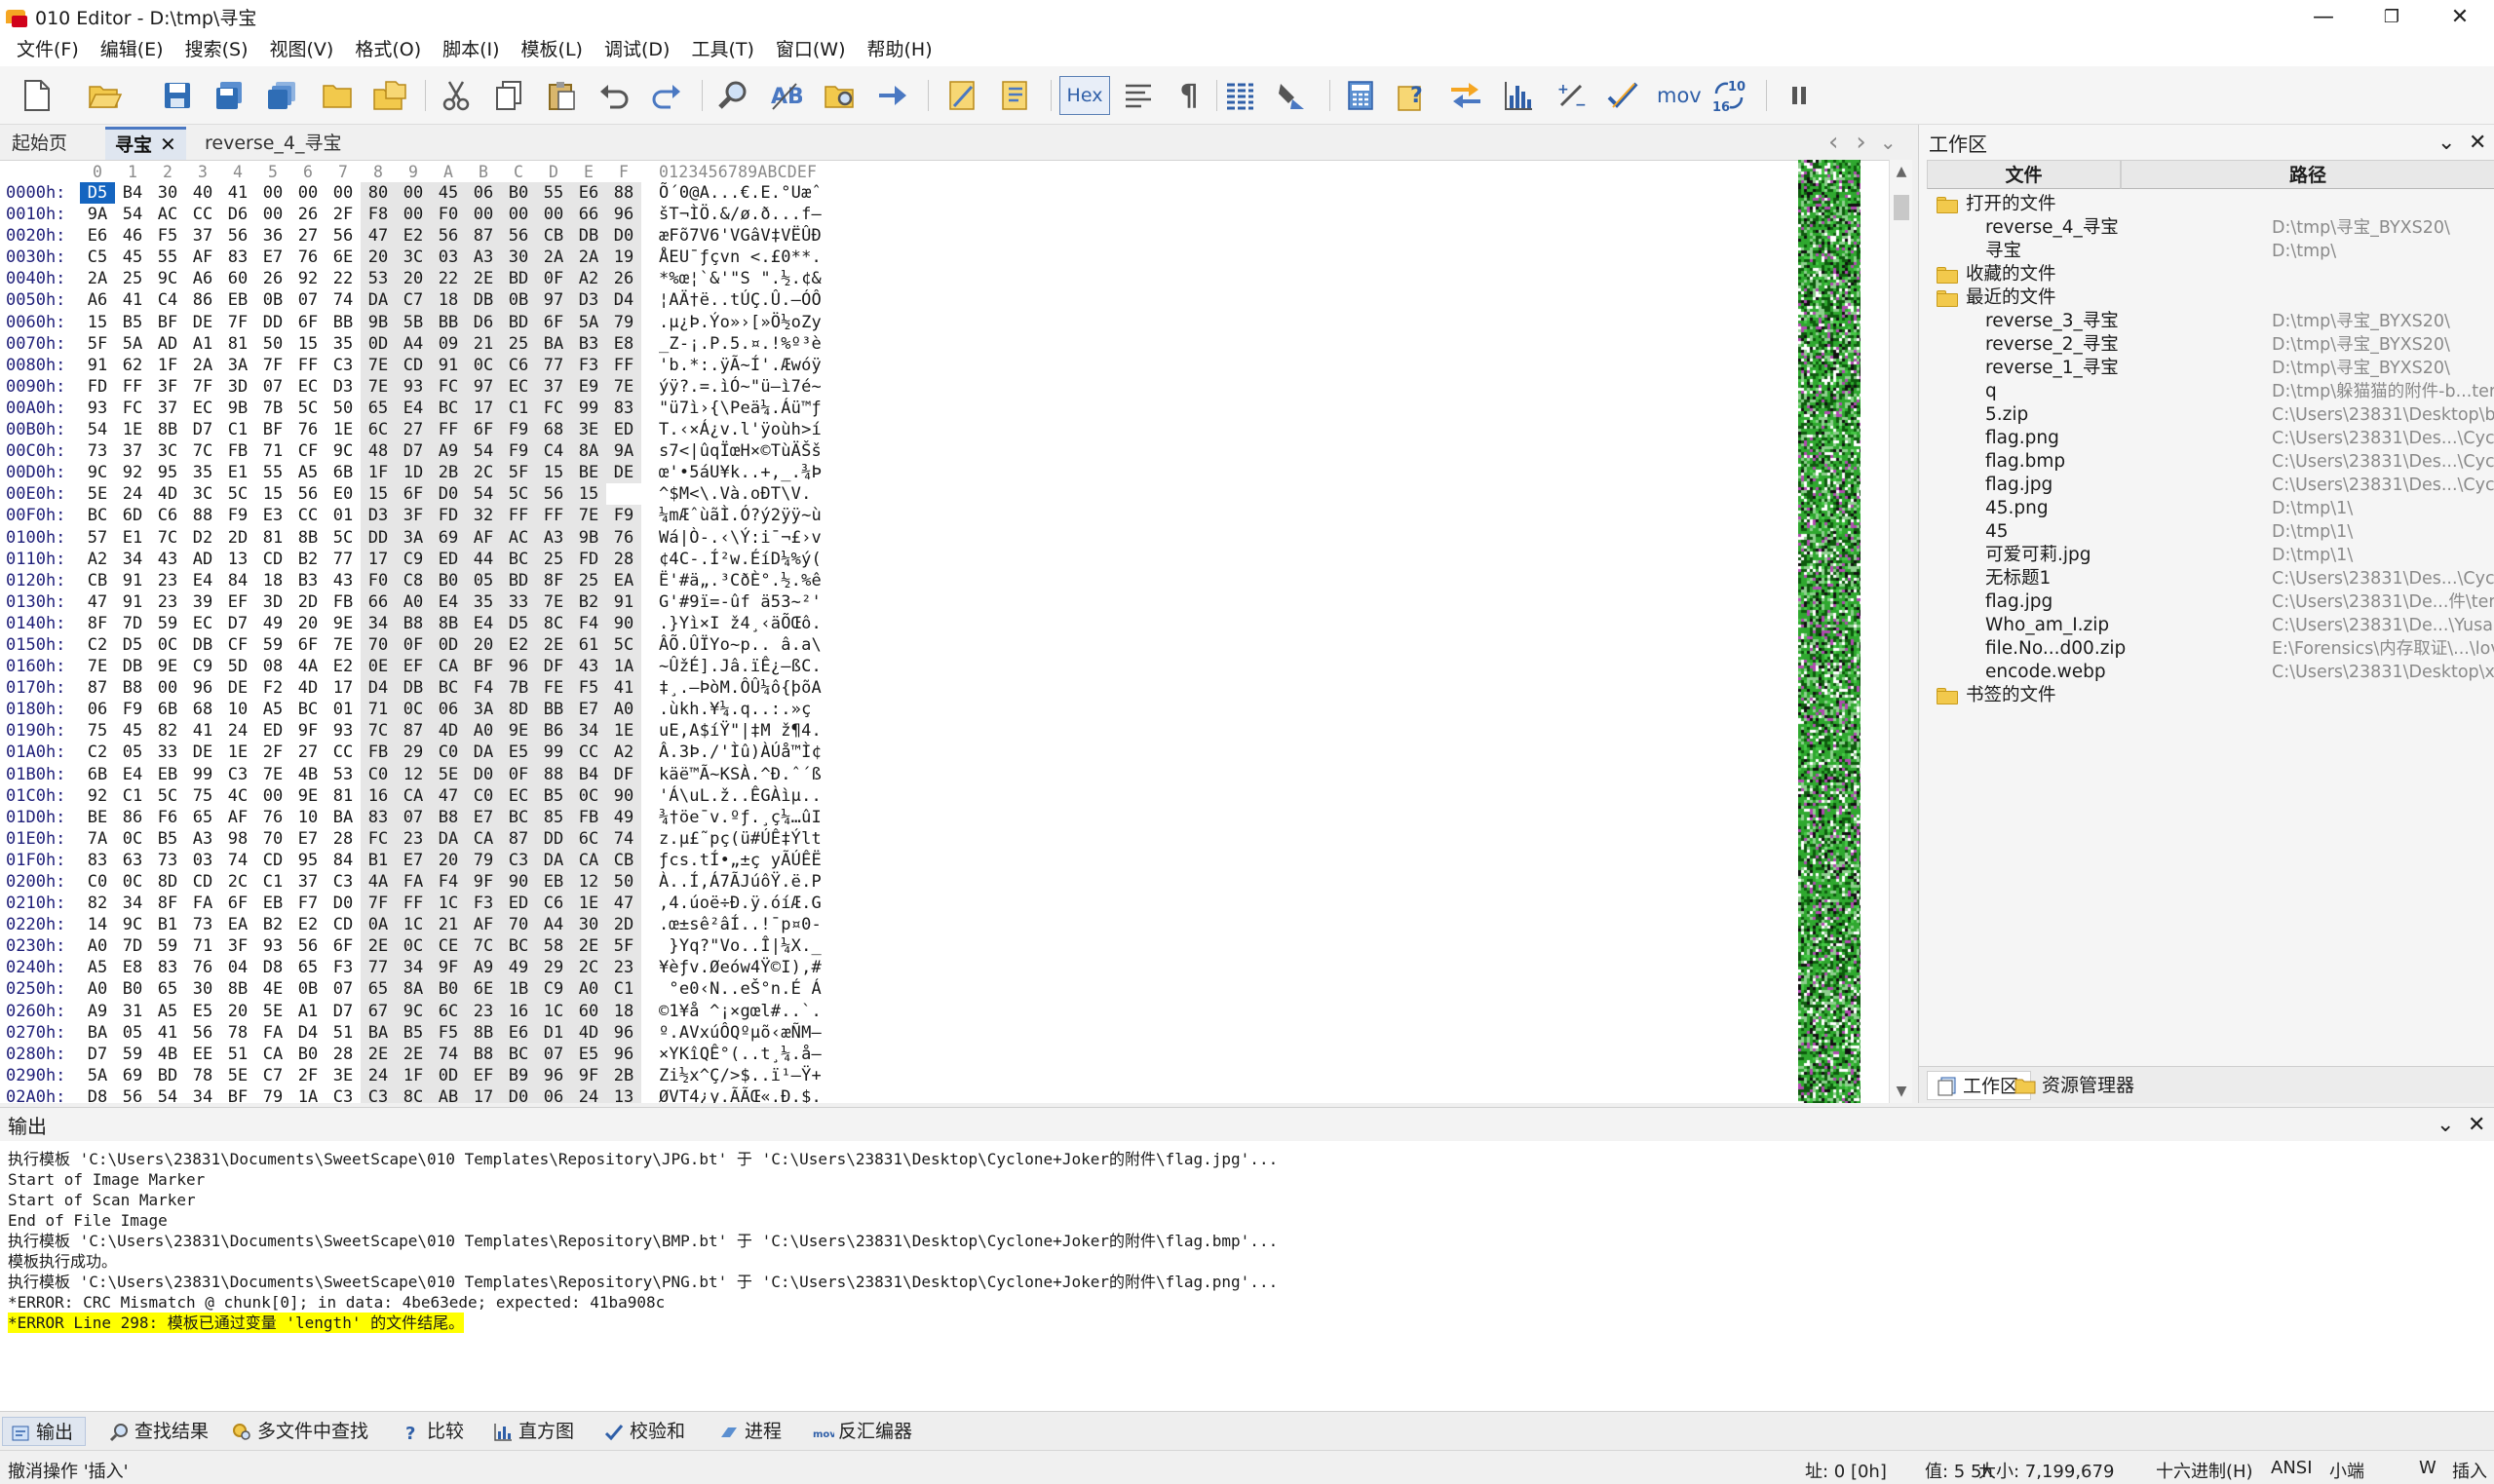  What do you see at coordinates (237, 1075) in the screenshot?
I see `hex-byte: 5E` at bounding box center [237, 1075].